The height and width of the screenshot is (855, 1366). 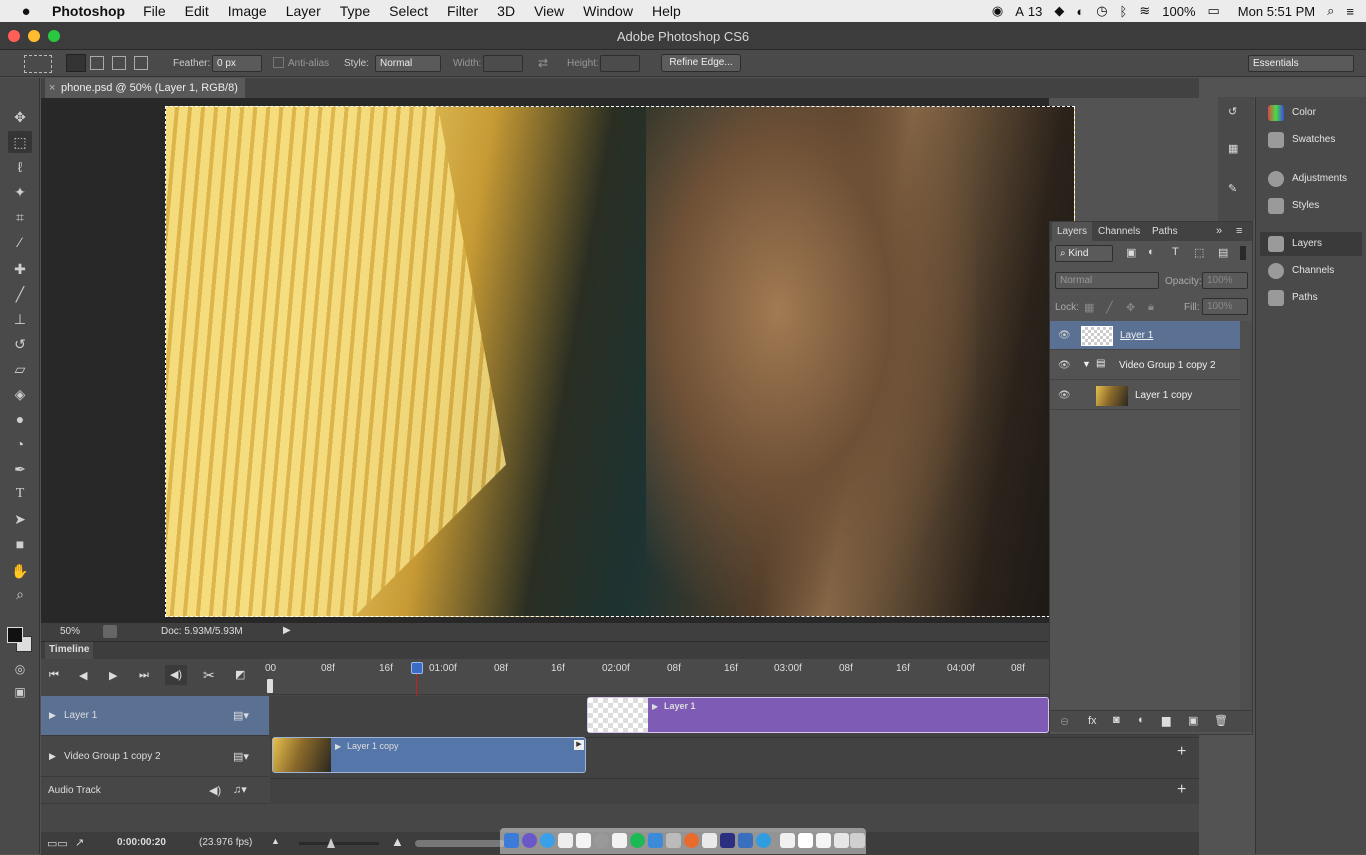 What do you see at coordinates (1175, 252) in the screenshot?
I see `filter-type-icon: T` at bounding box center [1175, 252].